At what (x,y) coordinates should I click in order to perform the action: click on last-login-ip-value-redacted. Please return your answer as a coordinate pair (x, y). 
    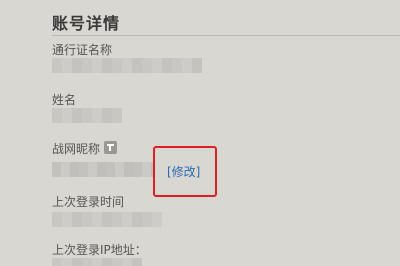
    Looking at the image, I should click on (97, 262).